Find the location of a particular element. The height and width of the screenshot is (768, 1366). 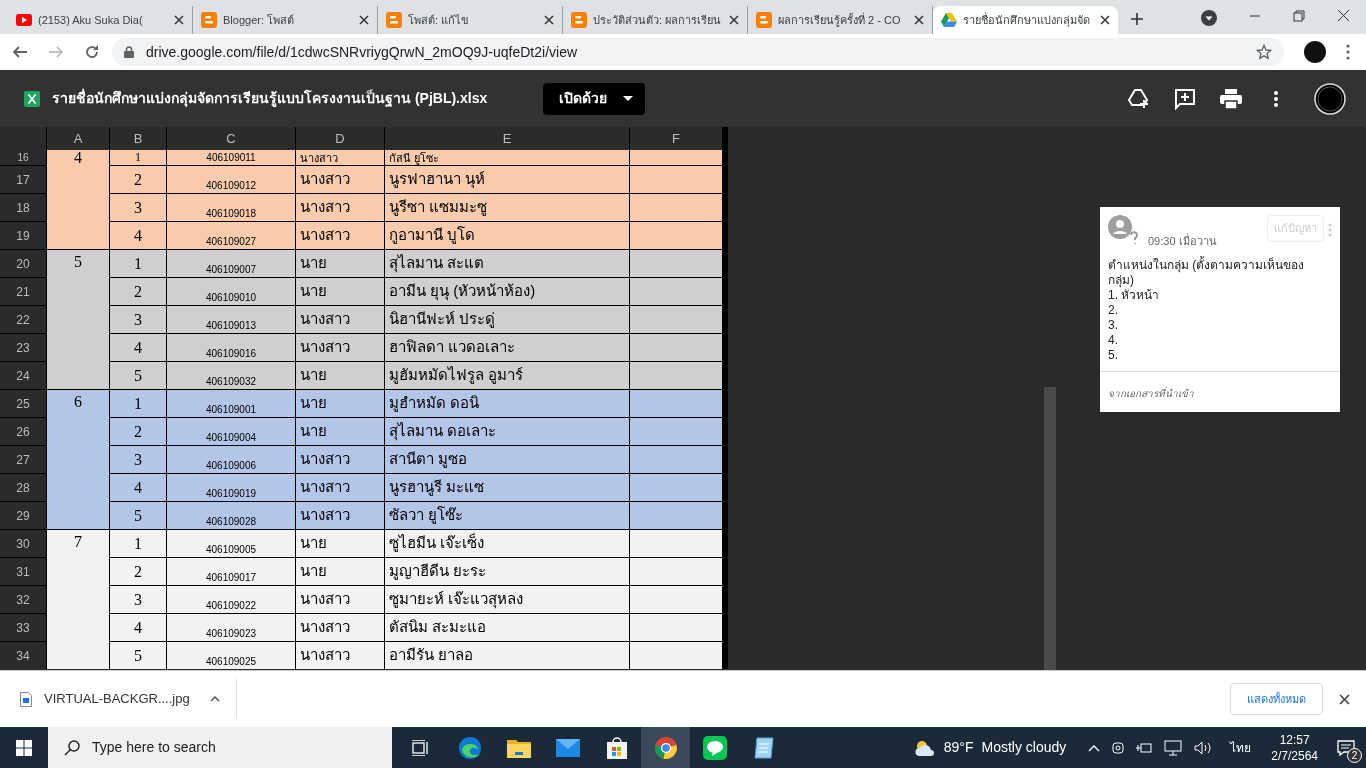

restore-icon is located at coordinates (1299, 16).